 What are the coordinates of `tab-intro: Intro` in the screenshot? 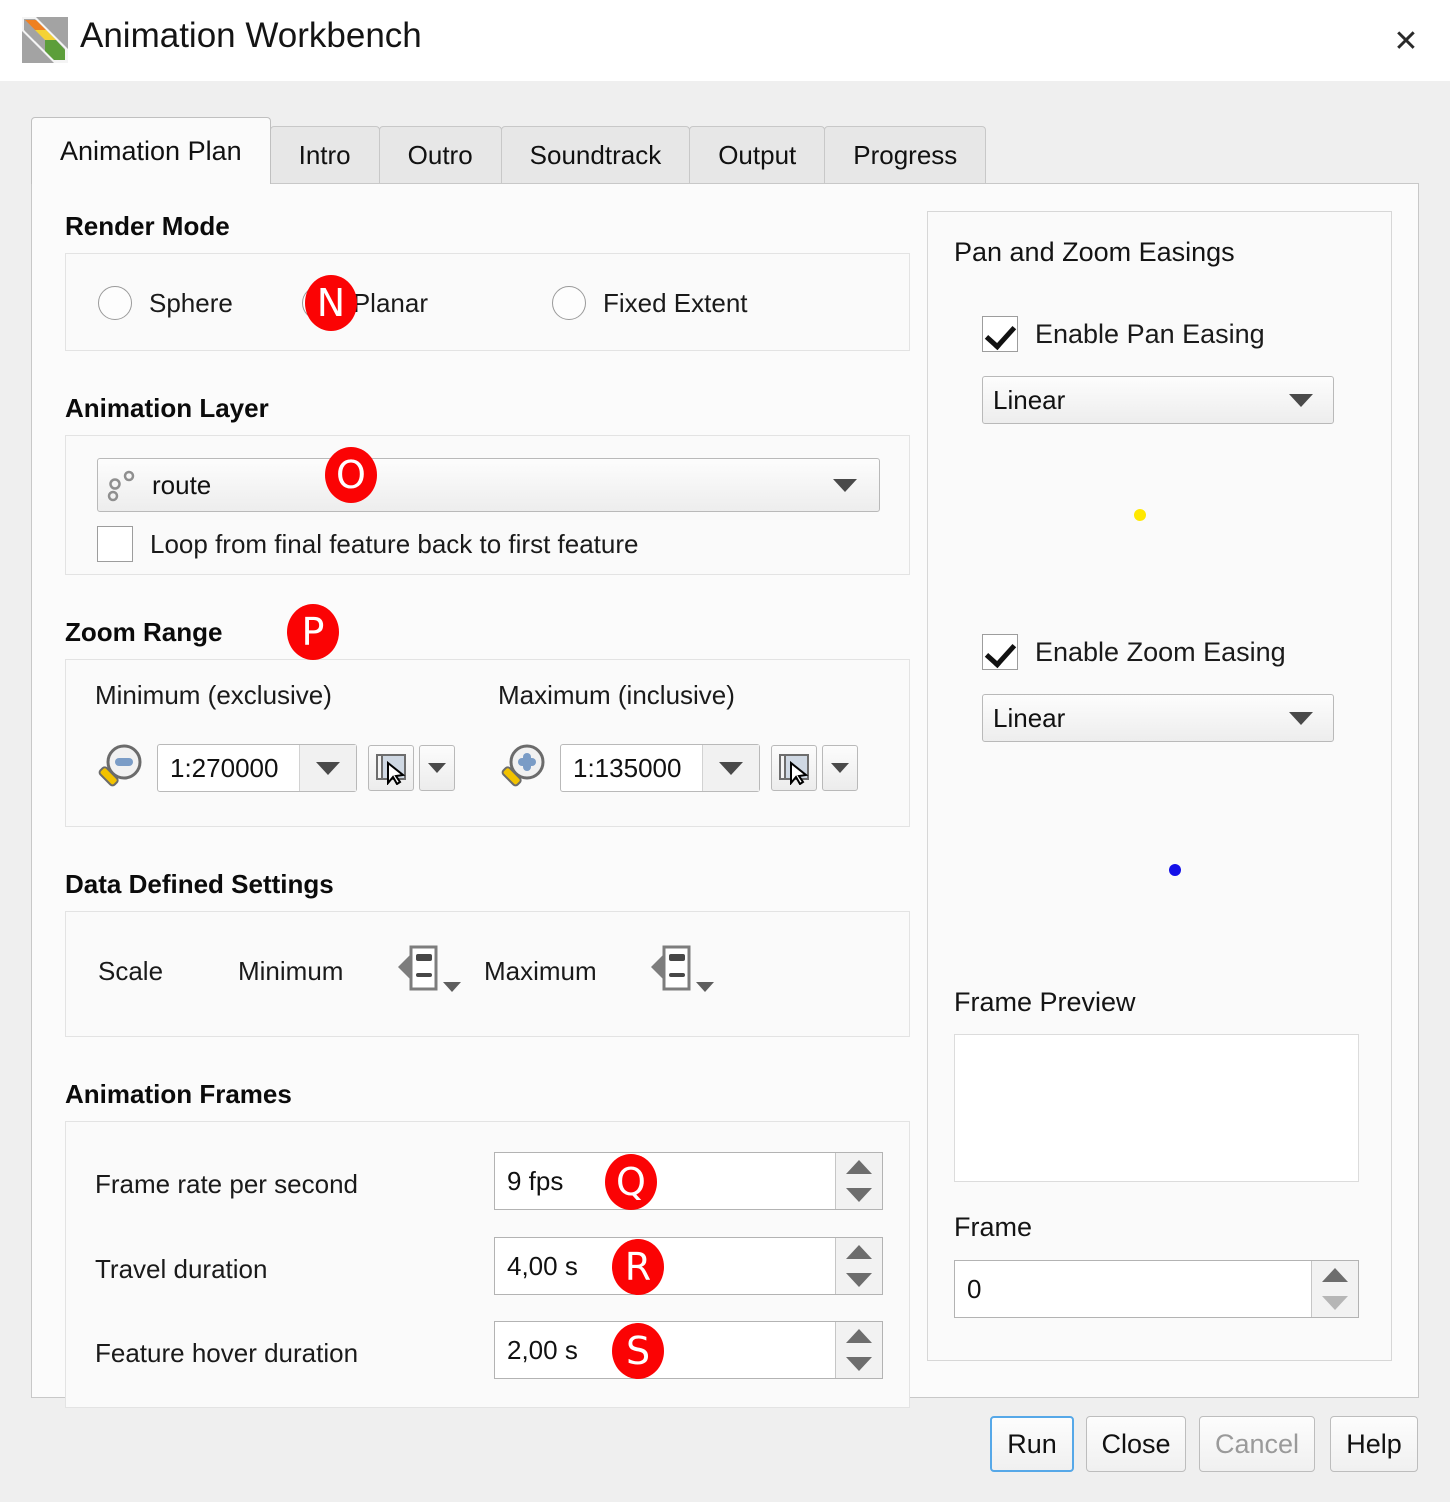 It's located at (324, 155).